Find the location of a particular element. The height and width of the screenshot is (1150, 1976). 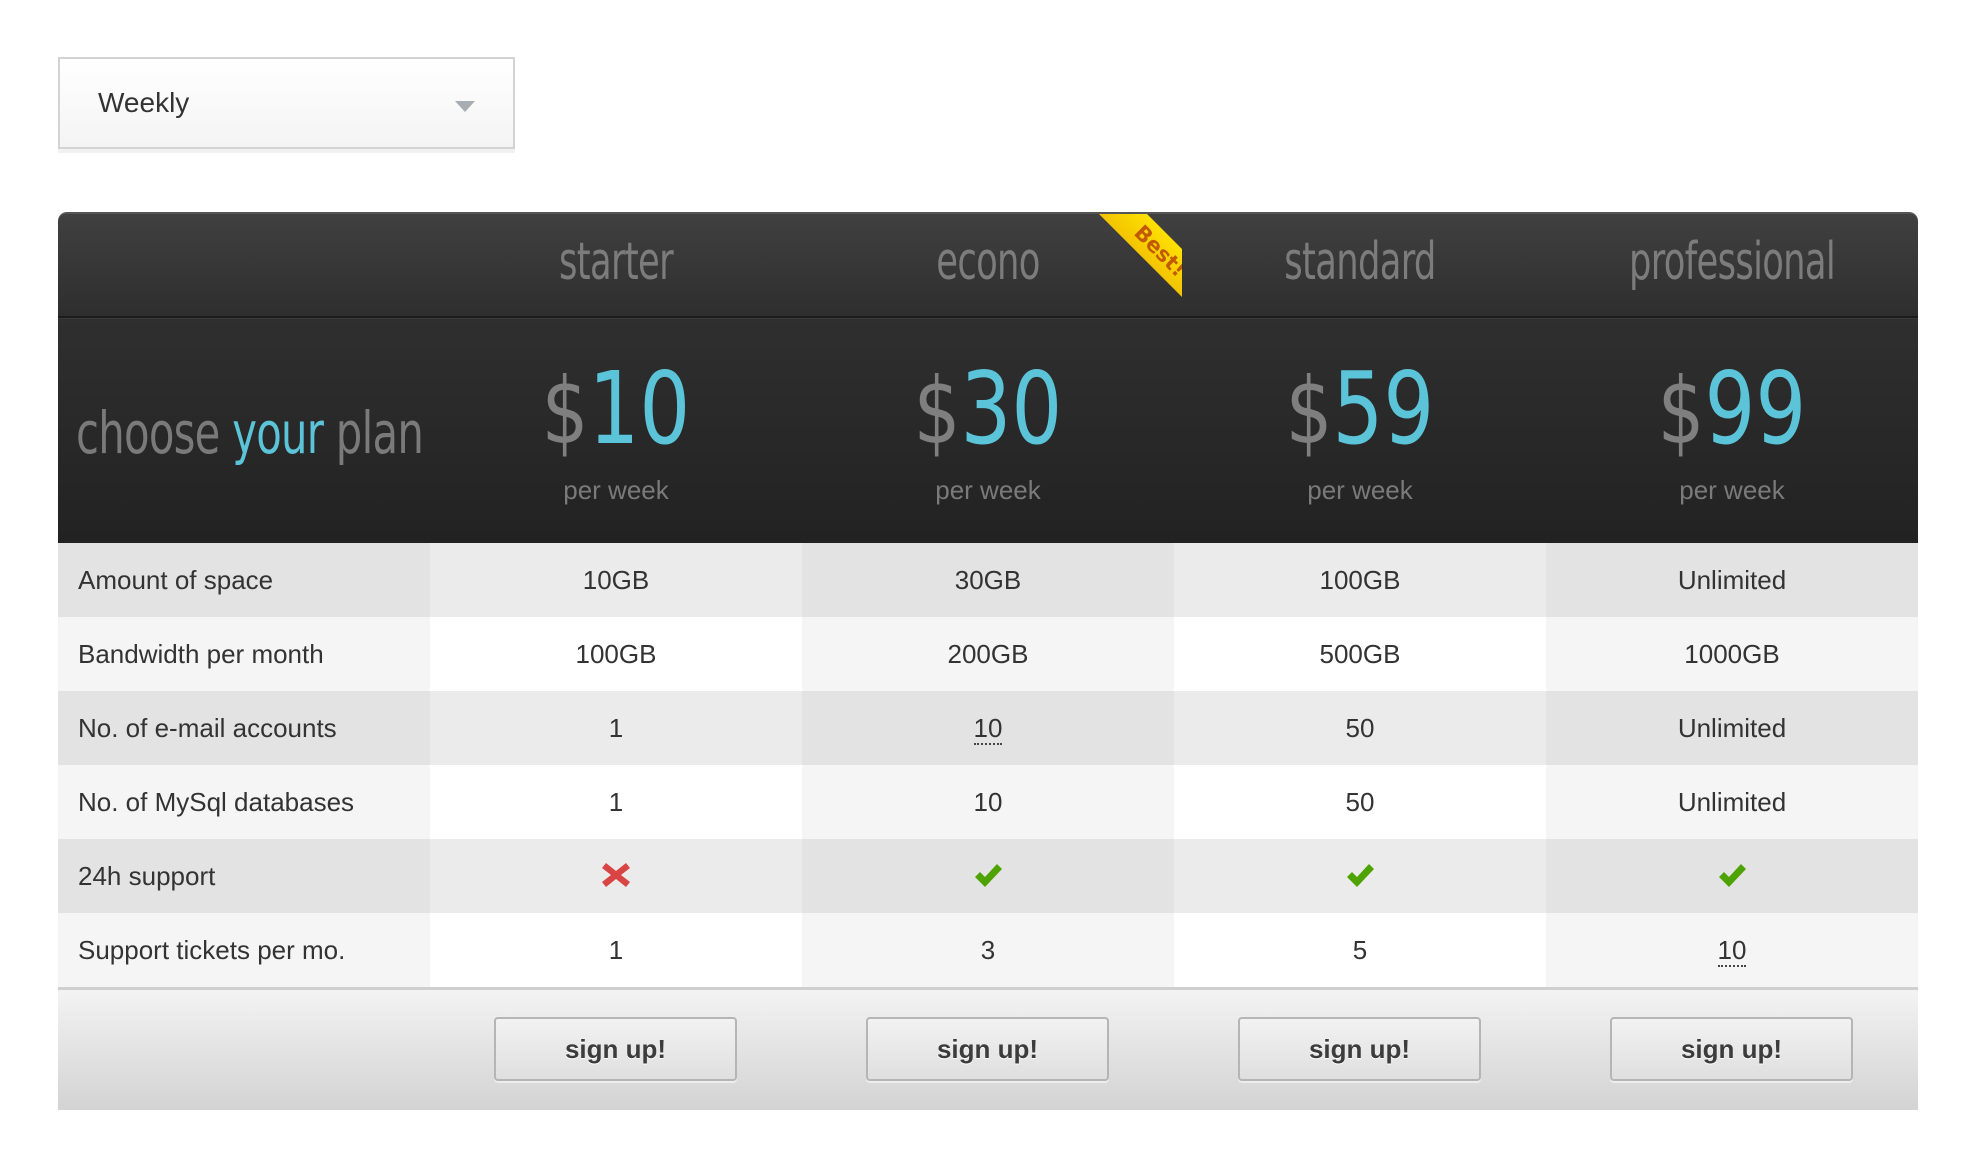

signup-button-econo: sign up! is located at coordinates (987, 1049).